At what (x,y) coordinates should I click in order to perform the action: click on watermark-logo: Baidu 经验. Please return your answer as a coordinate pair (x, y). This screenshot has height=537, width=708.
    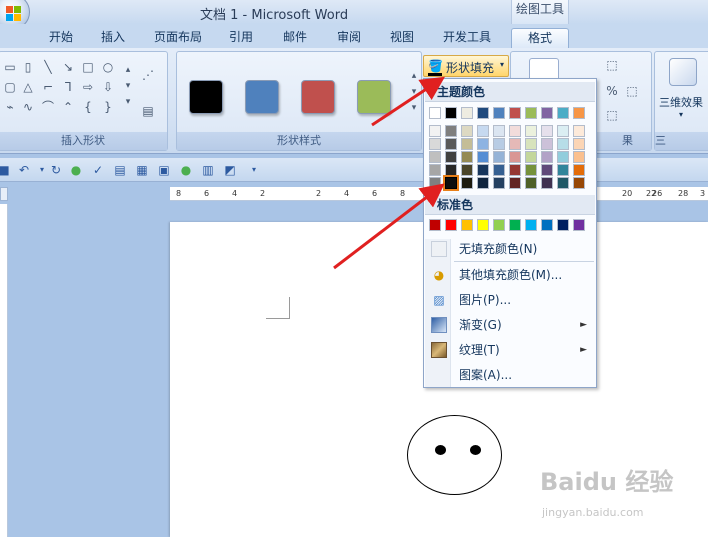
    Looking at the image, I should click on (607, 482).